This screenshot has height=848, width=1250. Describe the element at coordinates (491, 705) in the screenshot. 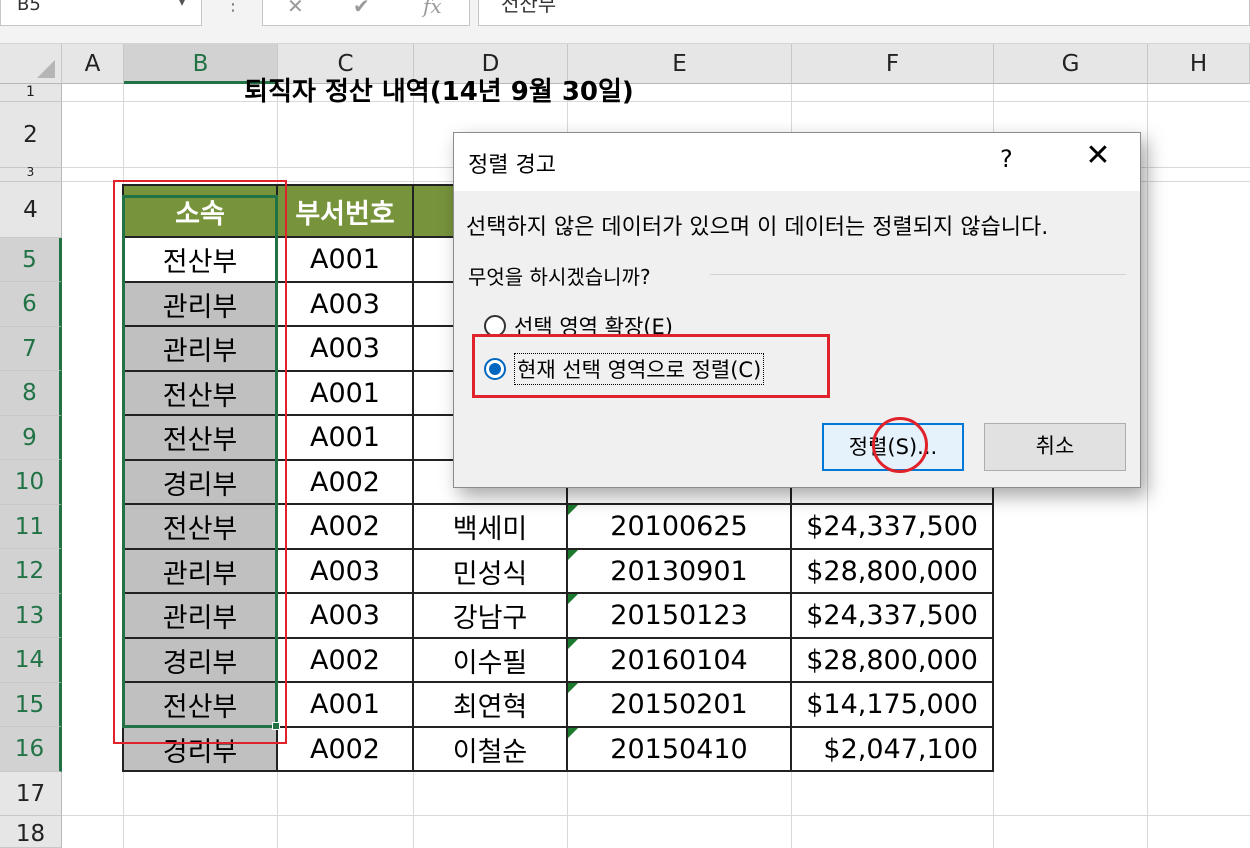

I see `table-cell: 최연혁` at that location.